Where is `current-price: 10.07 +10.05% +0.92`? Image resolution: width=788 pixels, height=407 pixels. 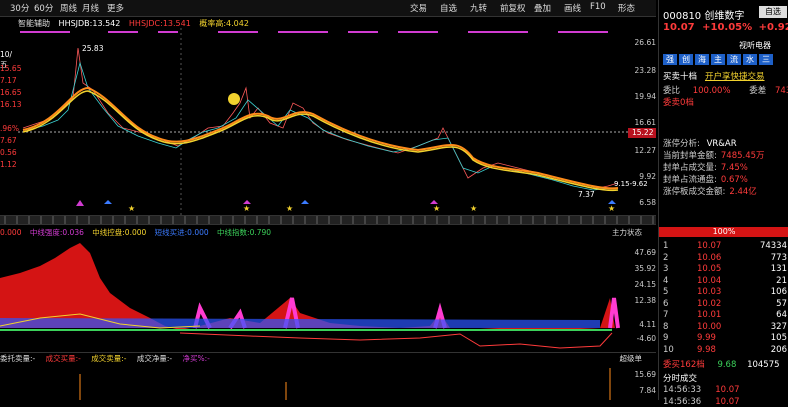
current-price: 10.07 +10.05% +0.92 is located at coordinates (725, 27).